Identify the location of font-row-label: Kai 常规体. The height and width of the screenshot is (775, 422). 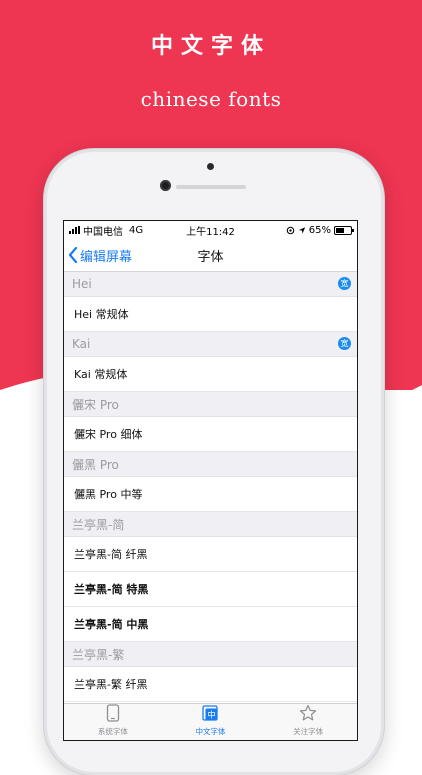
(101, 374).